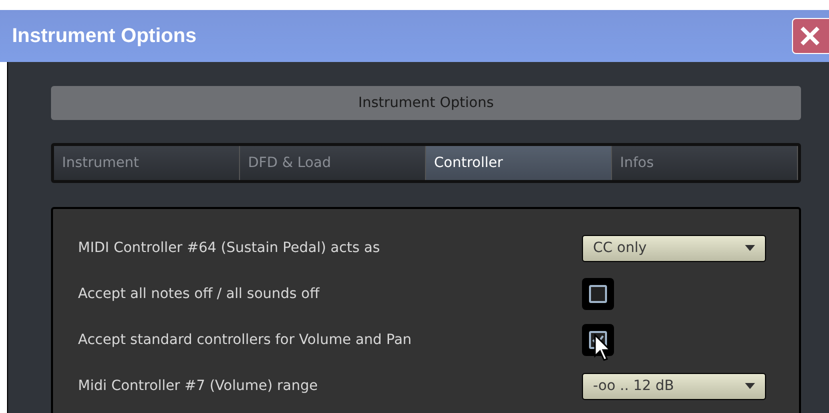  I want to click on dropdown: CC only, so click(674, 248).